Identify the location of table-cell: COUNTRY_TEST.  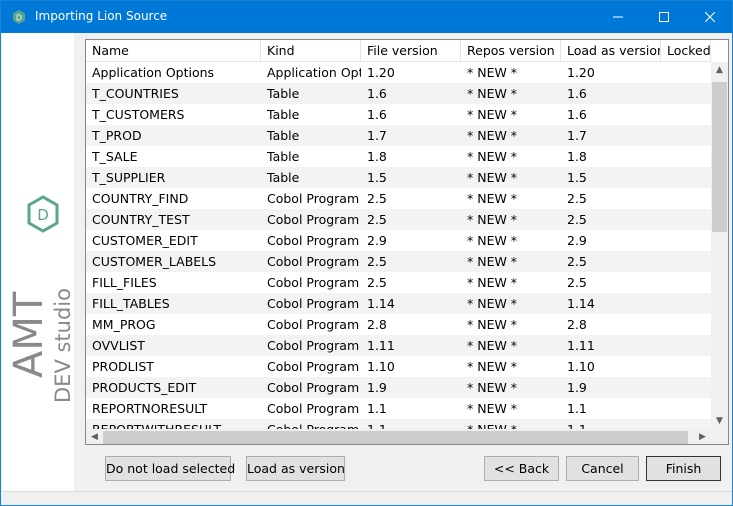
(141, 219).